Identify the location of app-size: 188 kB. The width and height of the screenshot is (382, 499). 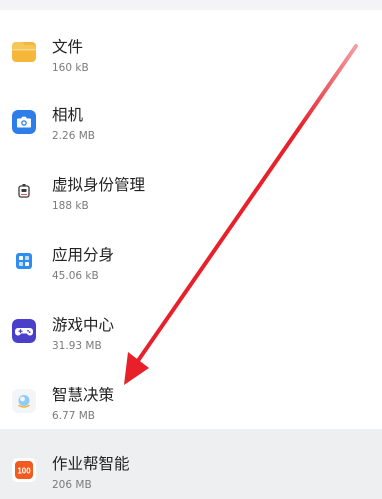
(70, 206).